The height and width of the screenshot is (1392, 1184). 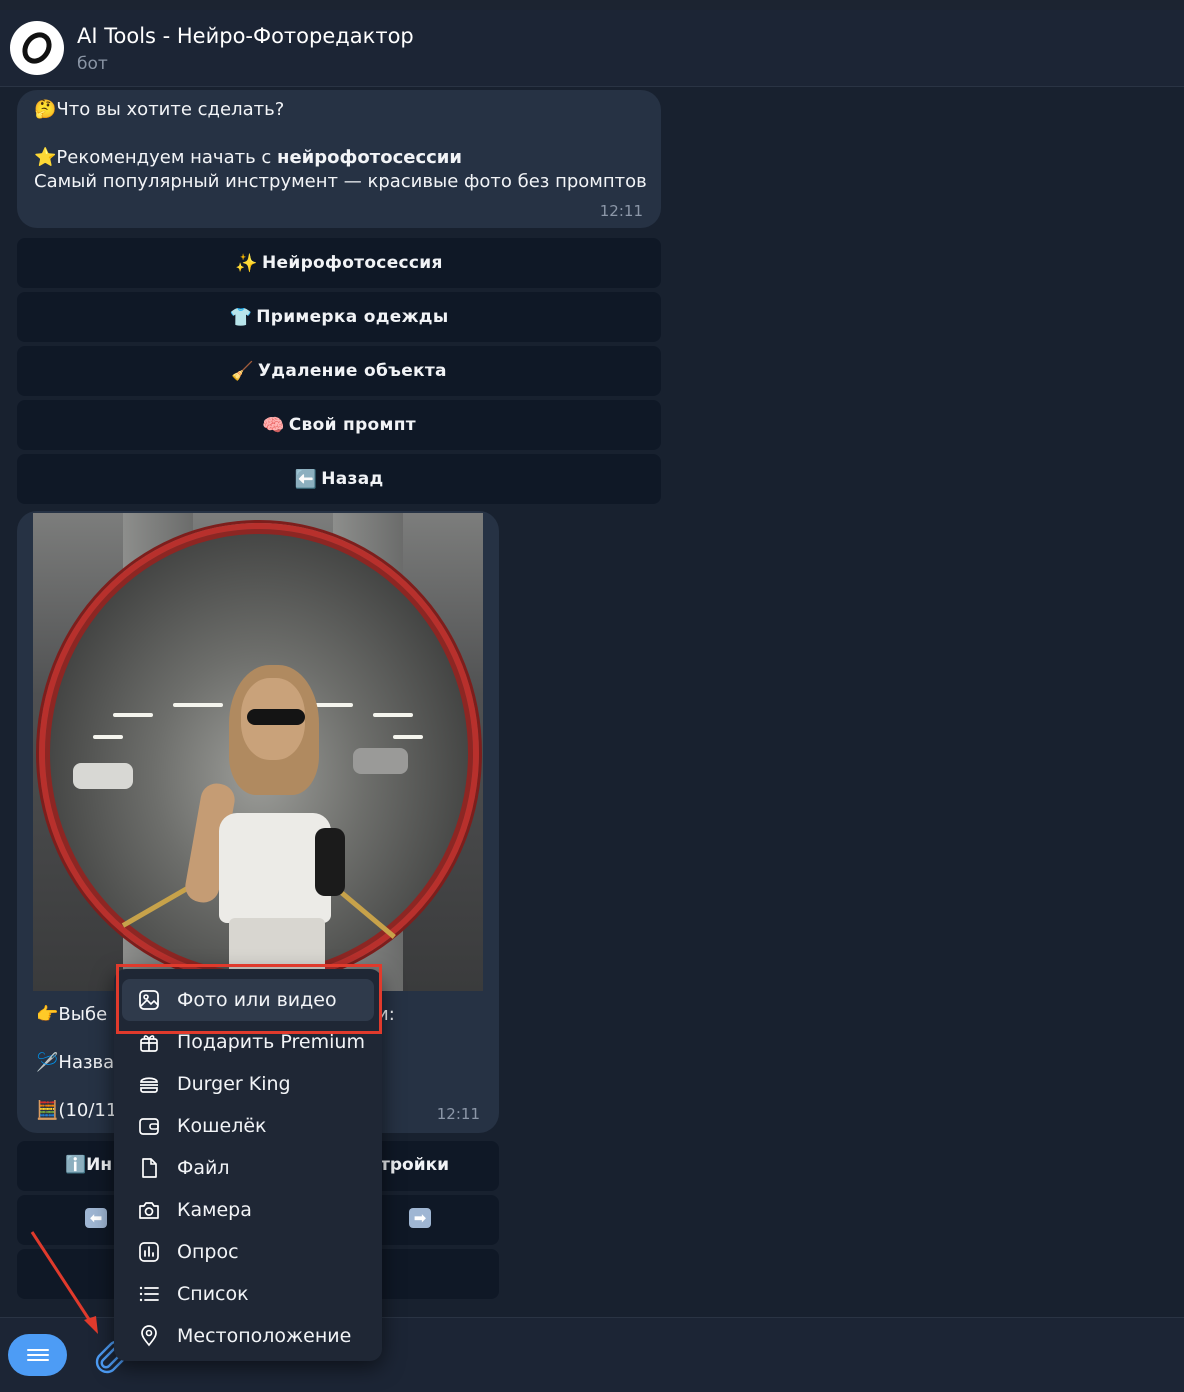 What do you see at coordinates (247, 263) in the screenshot?
I see `sparkles-emoji: ✨` at bounding box center [247, 263].